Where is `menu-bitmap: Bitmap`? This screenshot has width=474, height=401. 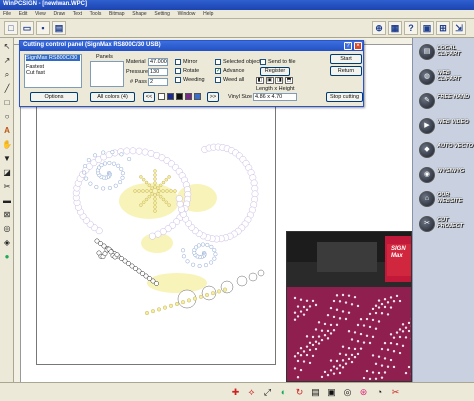
menu-bitmap: Bitmap is located at coordinates (117, 13).